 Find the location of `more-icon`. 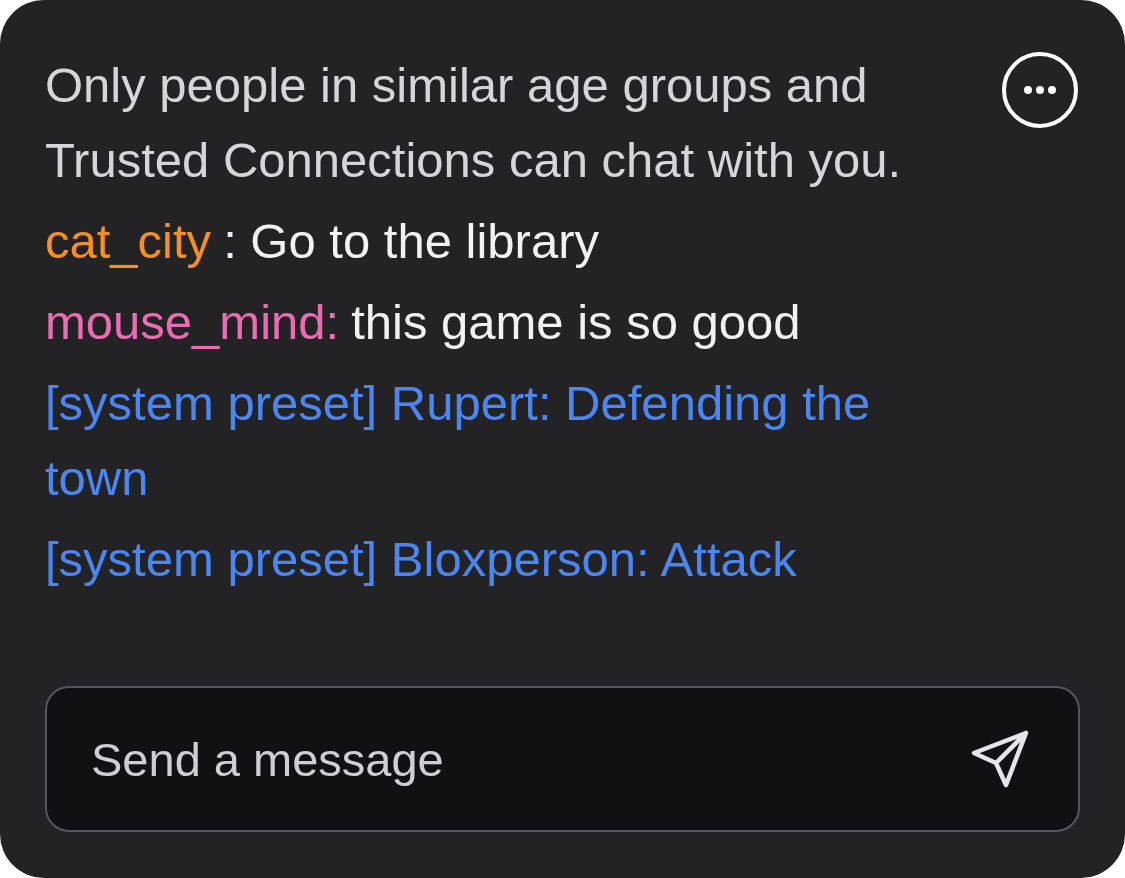

more-icon is located at coordinates (1040, 90).